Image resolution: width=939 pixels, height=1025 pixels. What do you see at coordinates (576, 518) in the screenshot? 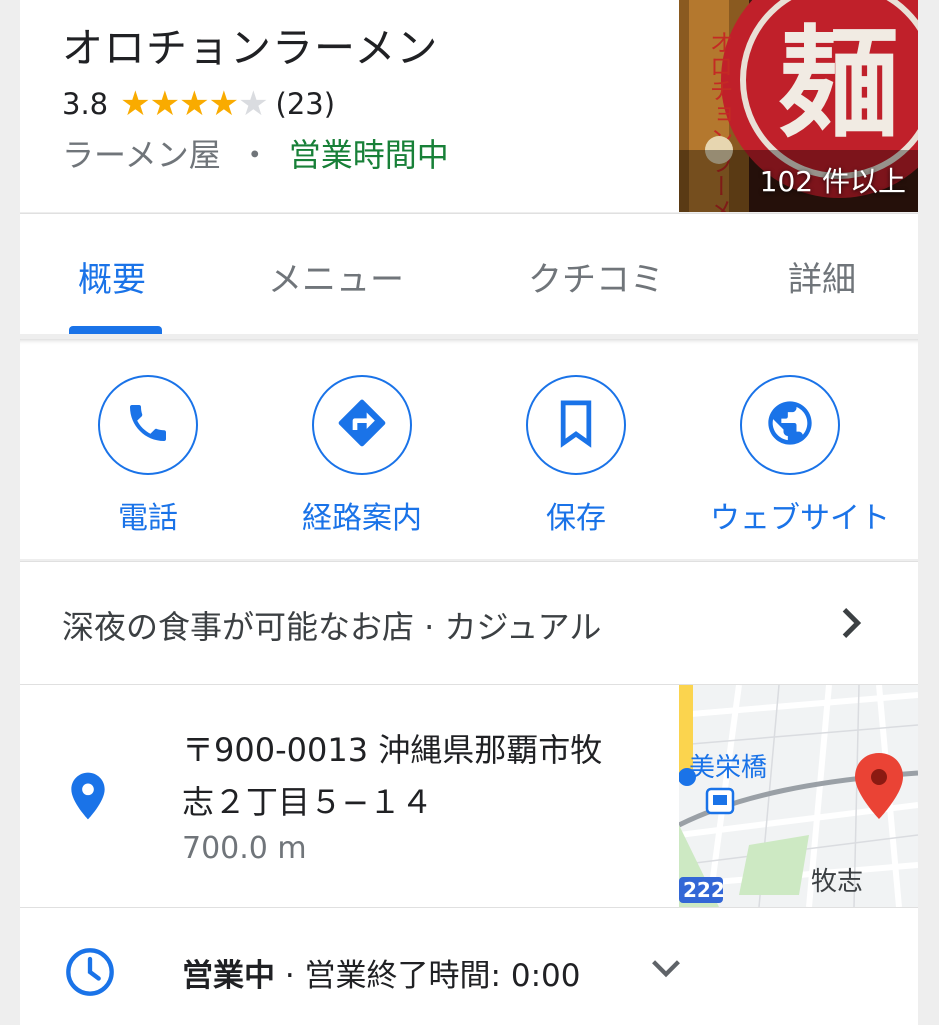
I see `save-label: 保存` at bounding box center [576, 518].